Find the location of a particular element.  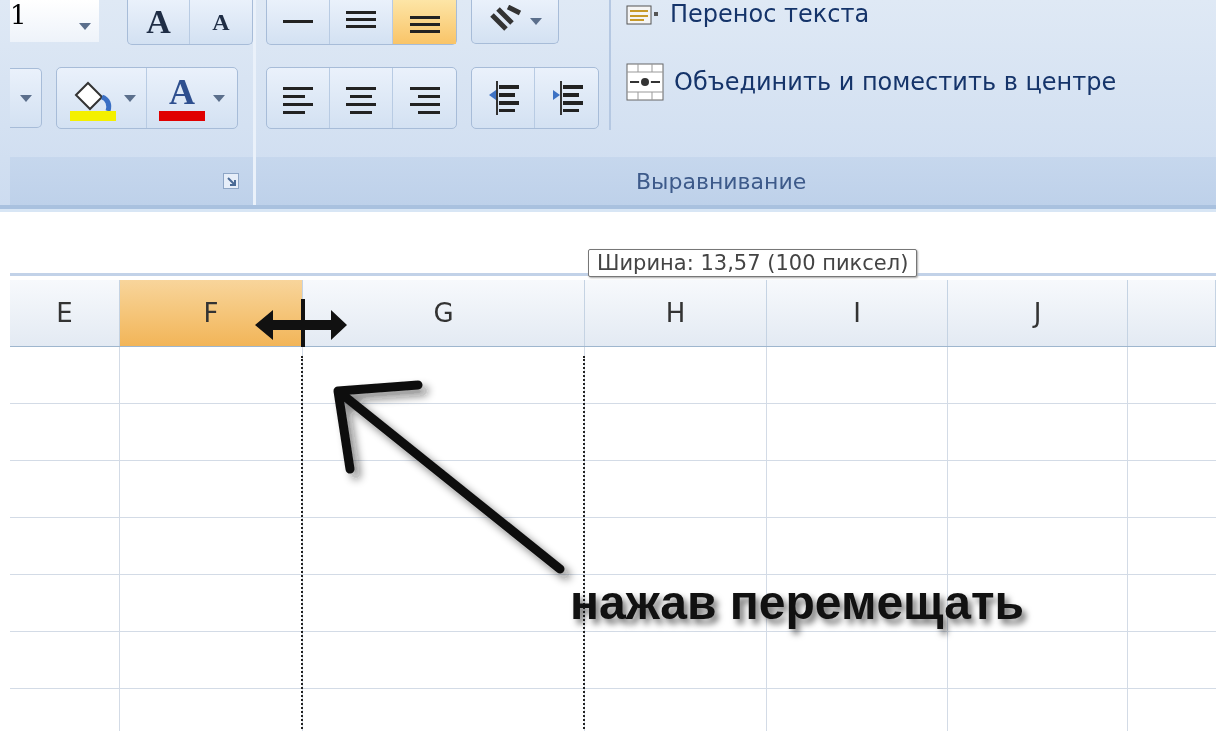

merge-cells-icon is located at coordinates (645, 82).